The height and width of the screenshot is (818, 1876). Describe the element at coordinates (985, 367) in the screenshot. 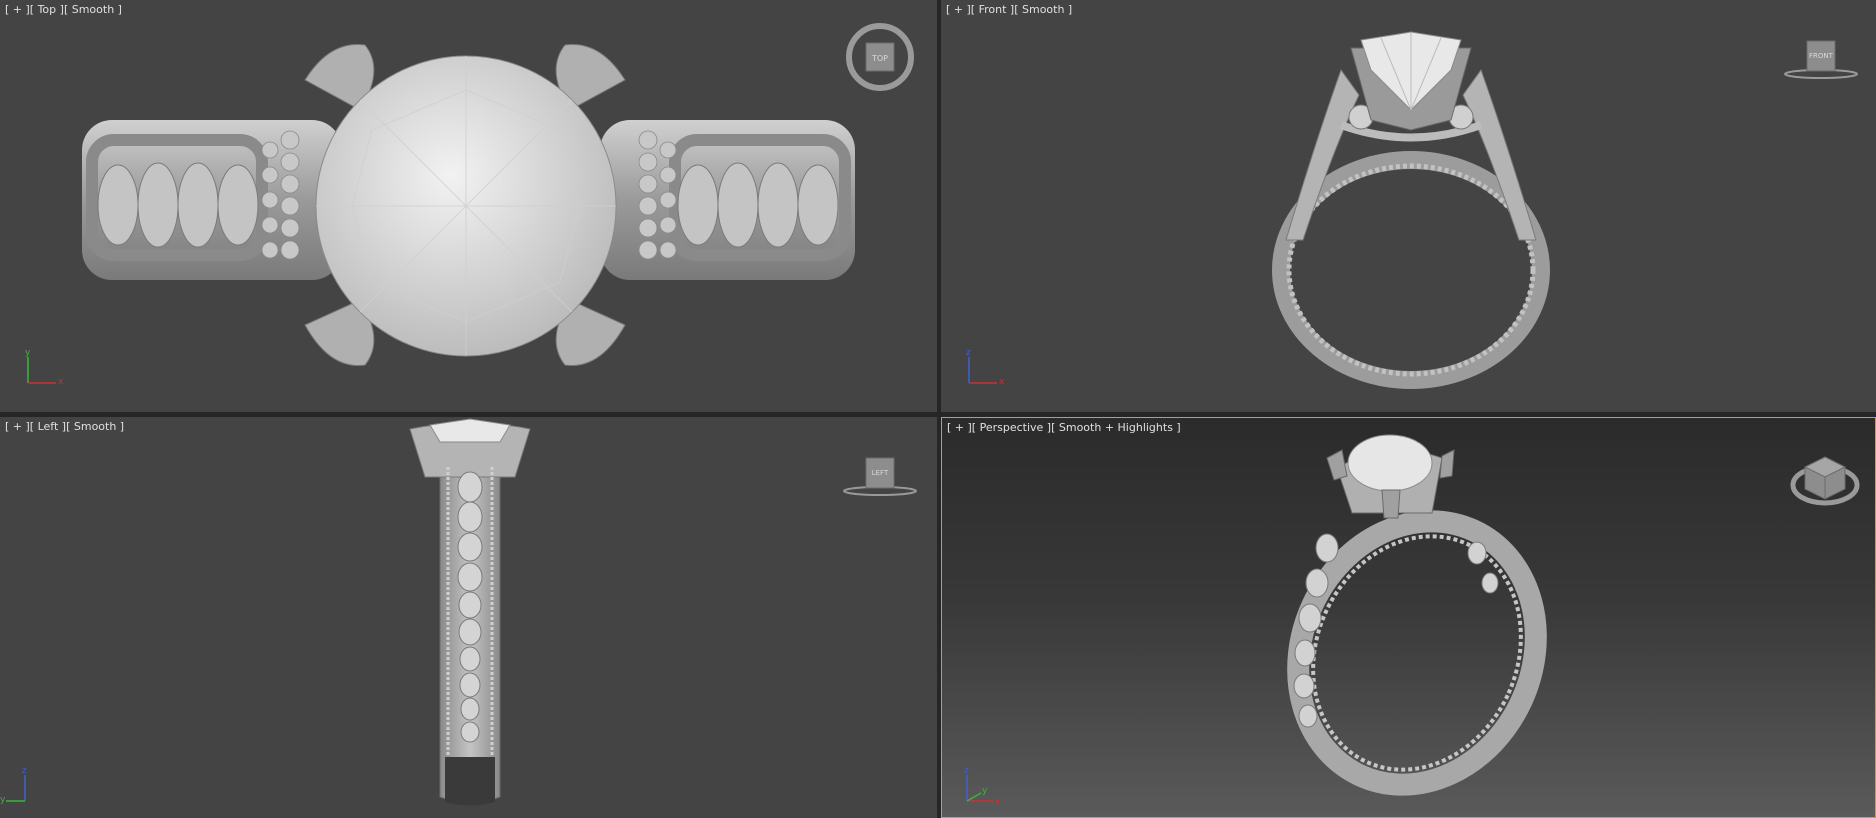

I see `axis-tripod-icon: z x` at that location.